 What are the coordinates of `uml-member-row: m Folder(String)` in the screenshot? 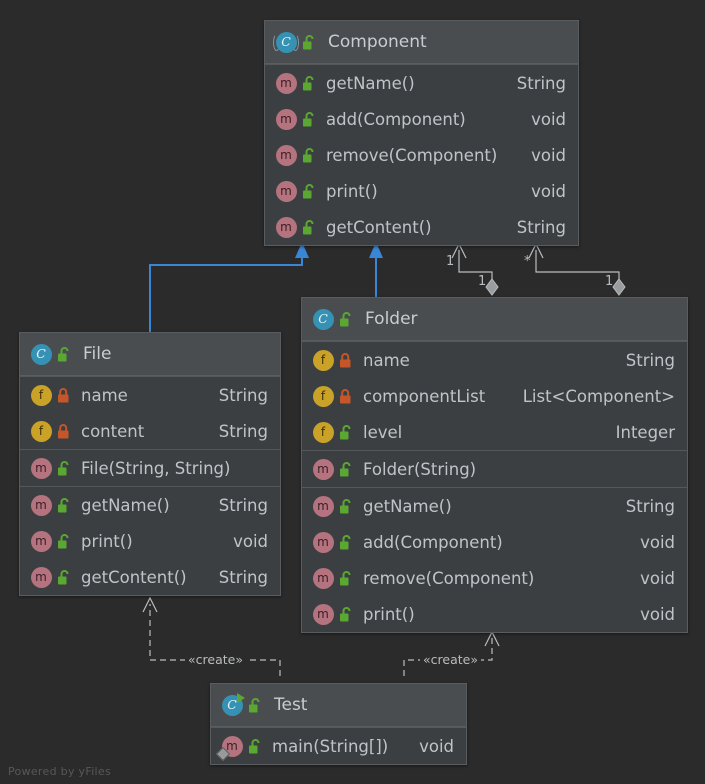 It's located at (494, 469).